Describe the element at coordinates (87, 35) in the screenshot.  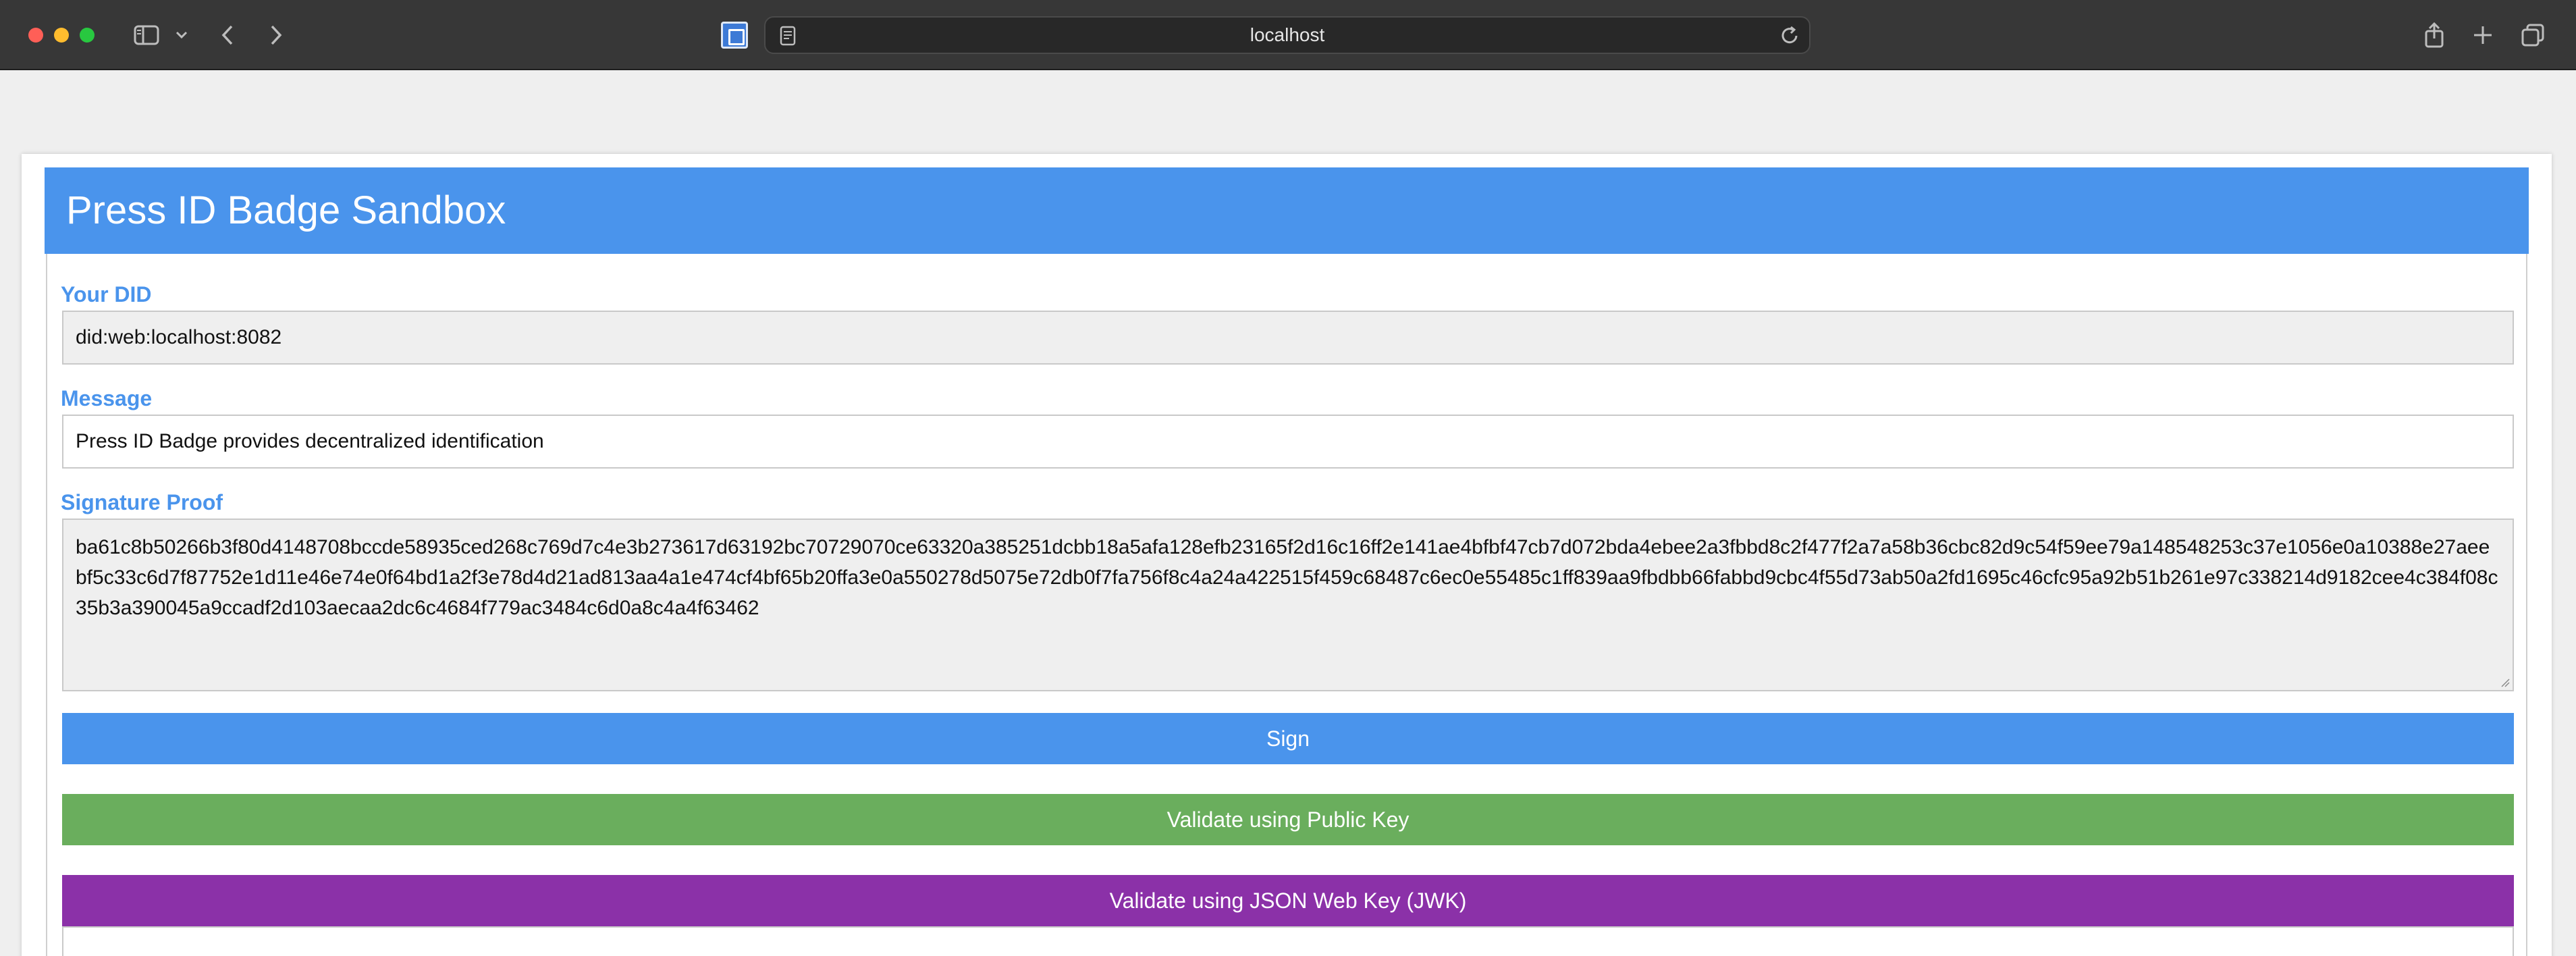
I see `zoom-window-button` at that location.